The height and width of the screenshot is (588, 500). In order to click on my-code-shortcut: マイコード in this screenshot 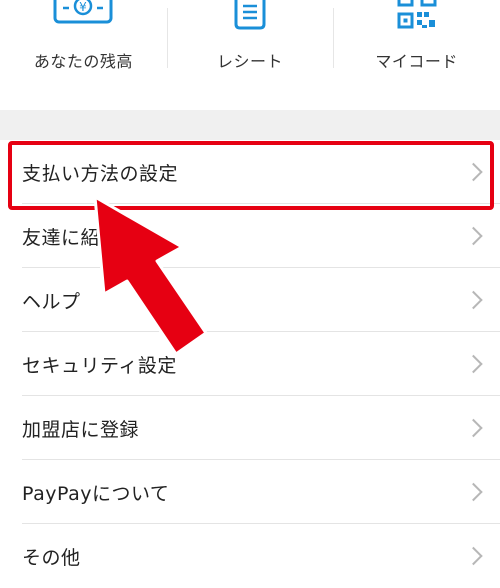, I will do `click(416, 55)`.